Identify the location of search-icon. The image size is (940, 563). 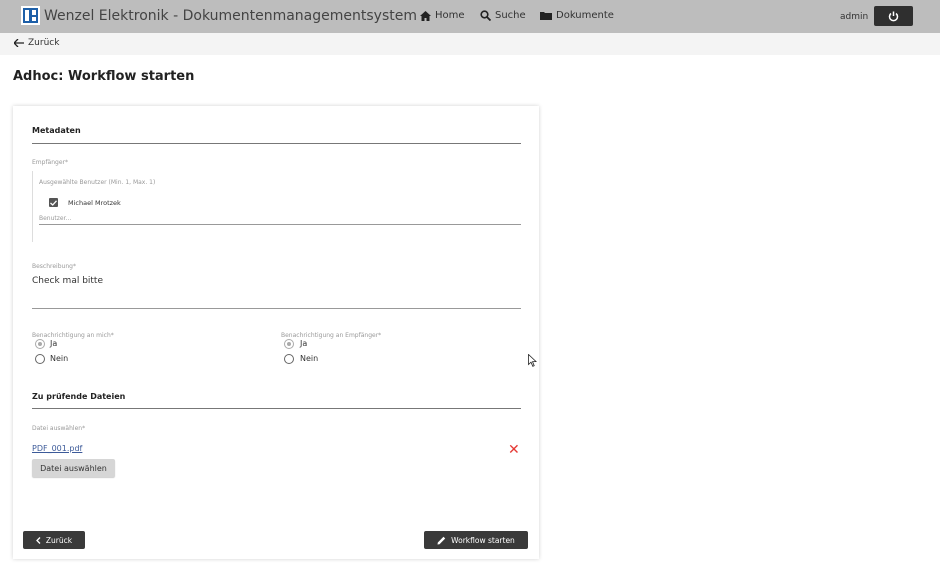
(485, 15).